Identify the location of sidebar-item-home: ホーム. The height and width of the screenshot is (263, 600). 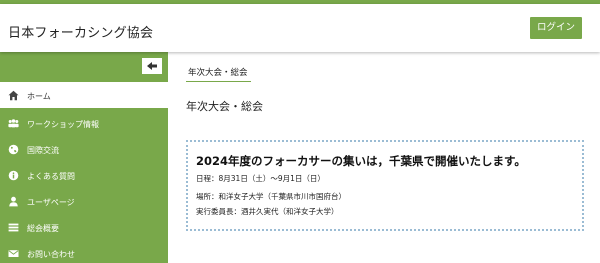
(84, 95).